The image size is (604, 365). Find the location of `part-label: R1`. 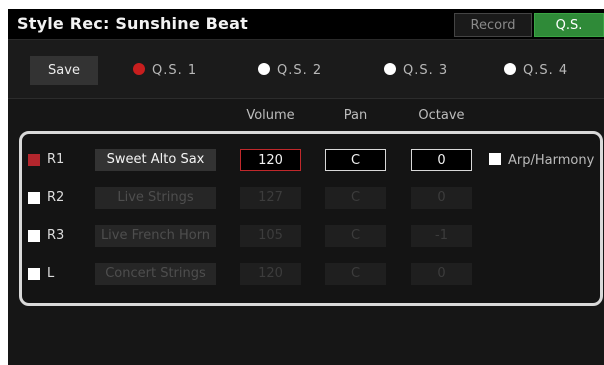

part-label: R1 is located at coordinates (56, 159).